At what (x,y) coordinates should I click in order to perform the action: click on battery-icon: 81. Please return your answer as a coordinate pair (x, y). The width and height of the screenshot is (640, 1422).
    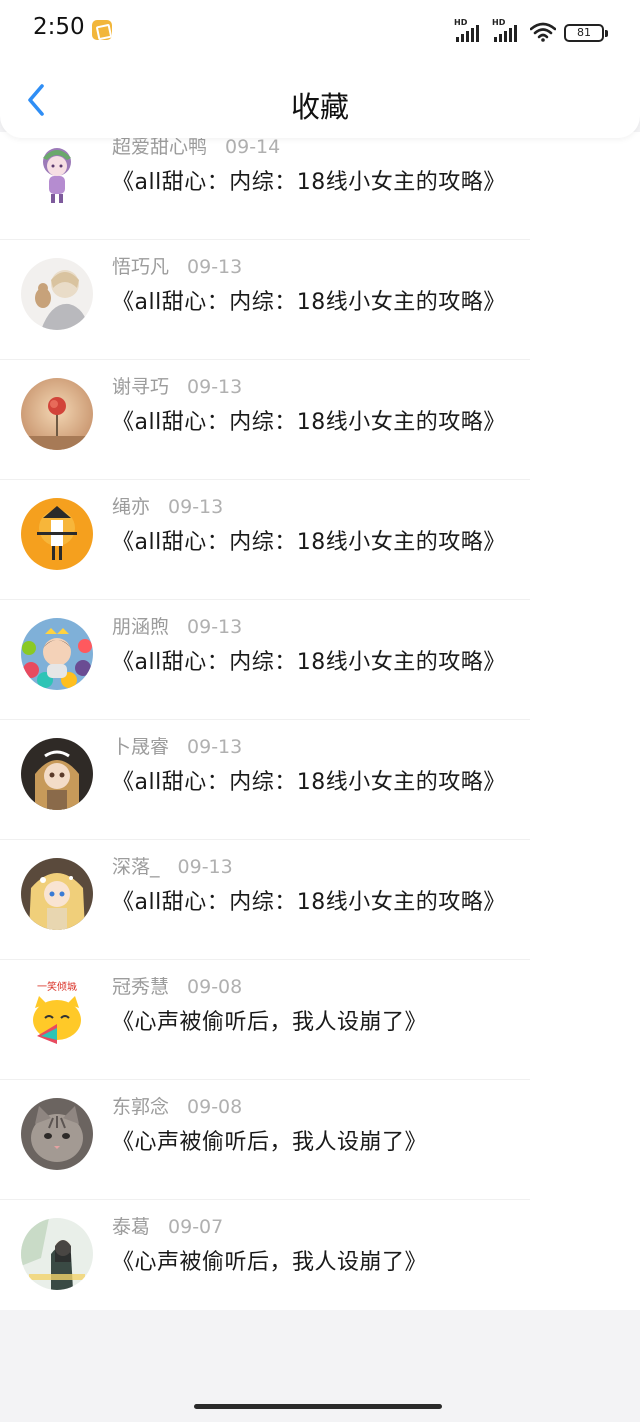
    Looking at the image, I should click on (586, 33).